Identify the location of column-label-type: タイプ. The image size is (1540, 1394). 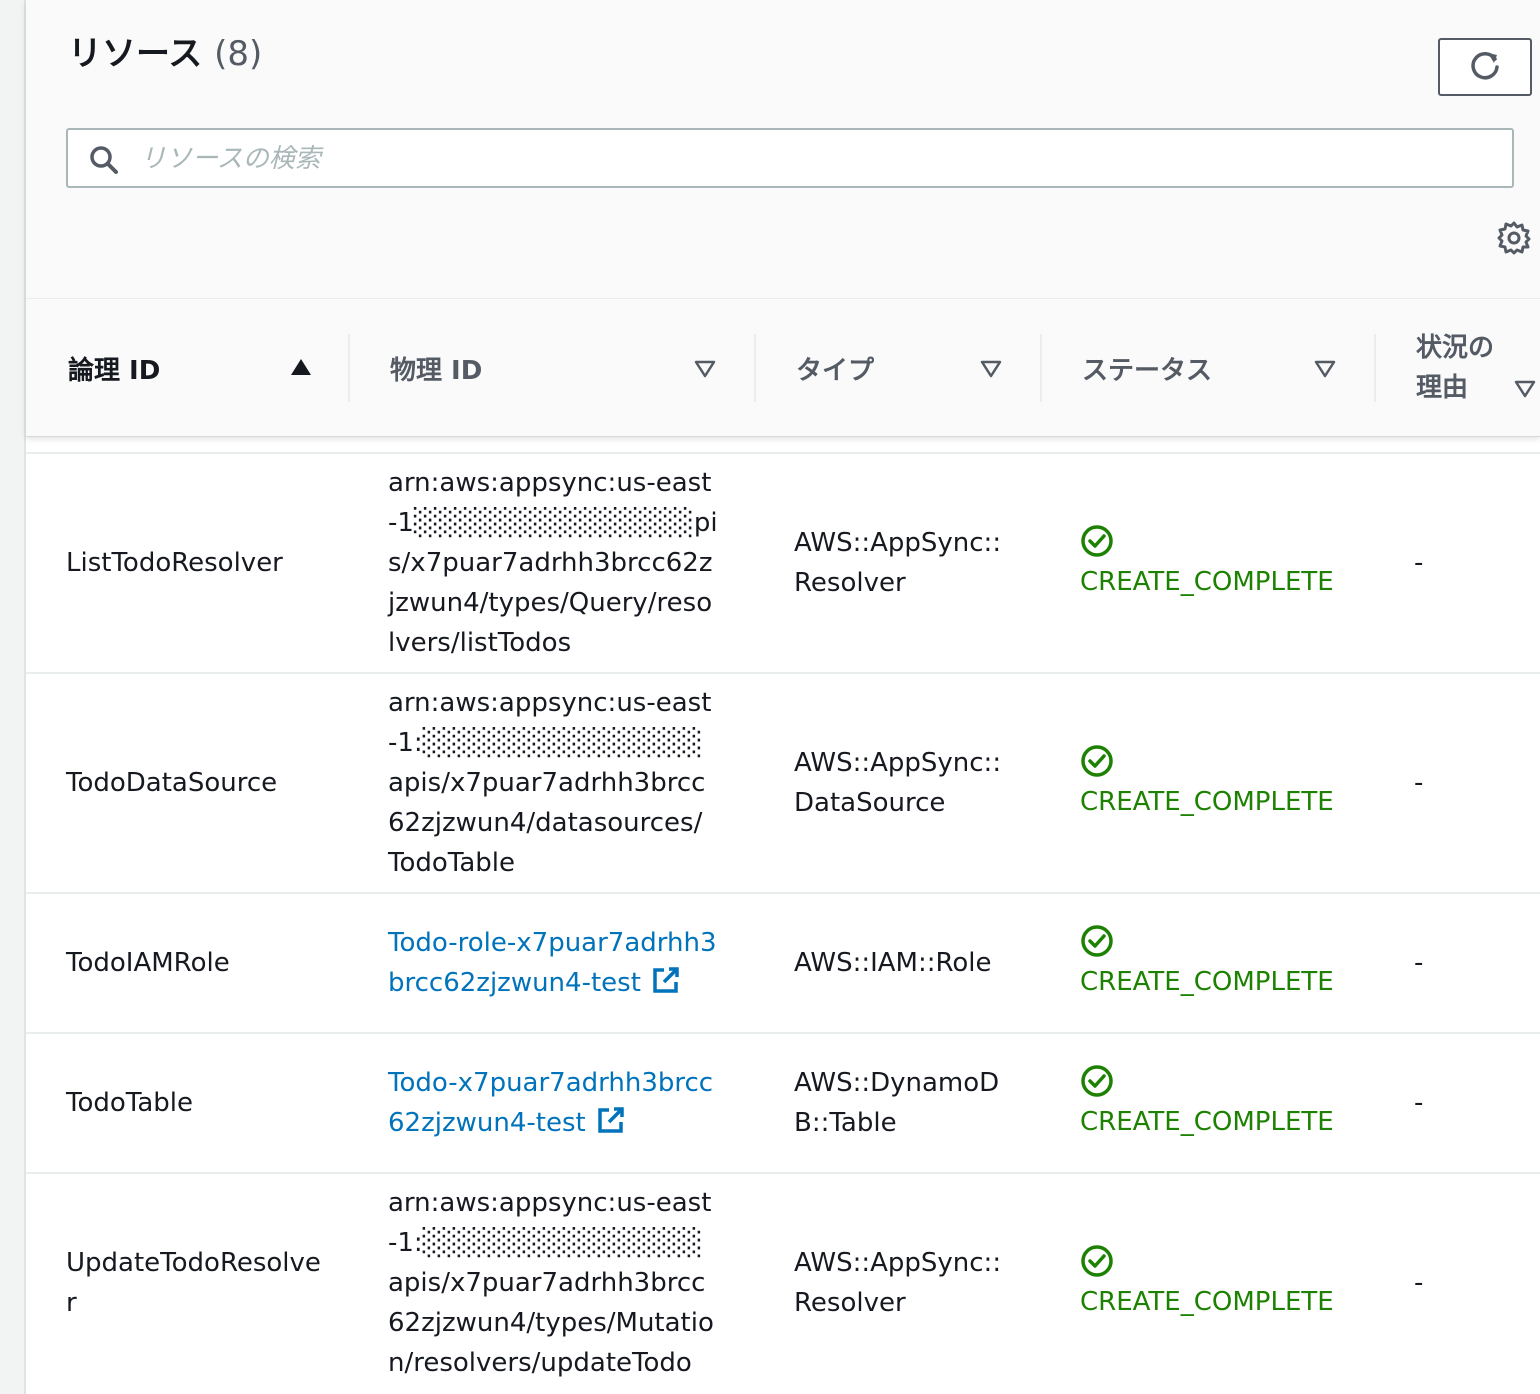
(835, 370).